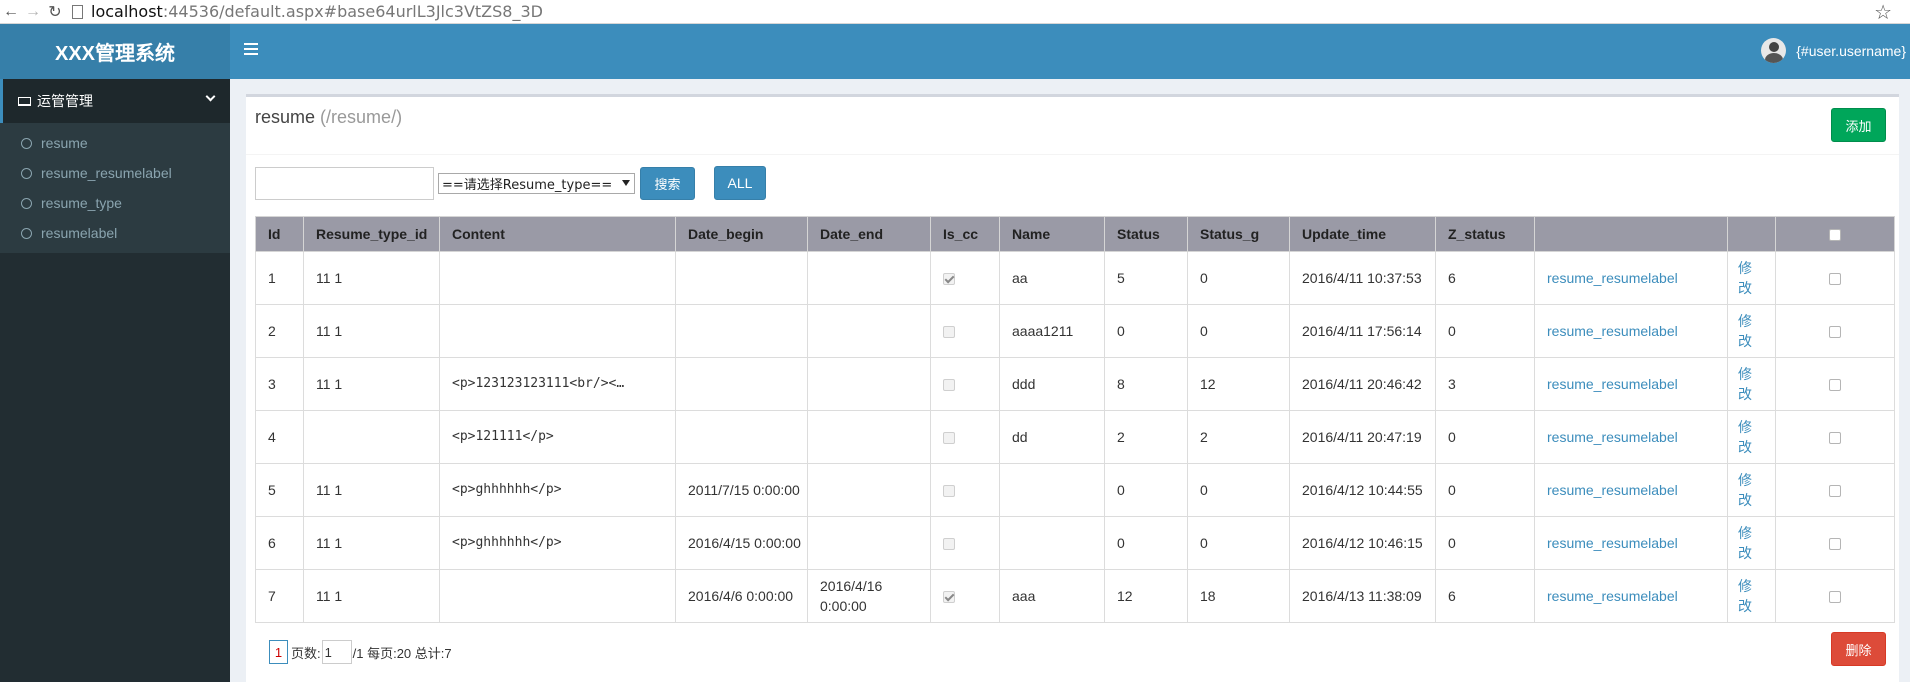 This screenshot has width=1910, height=682. What do you see at coordinates (279, 331) in the screenshot?
I see `cell-id: 2` at bounding box center [279, 331].